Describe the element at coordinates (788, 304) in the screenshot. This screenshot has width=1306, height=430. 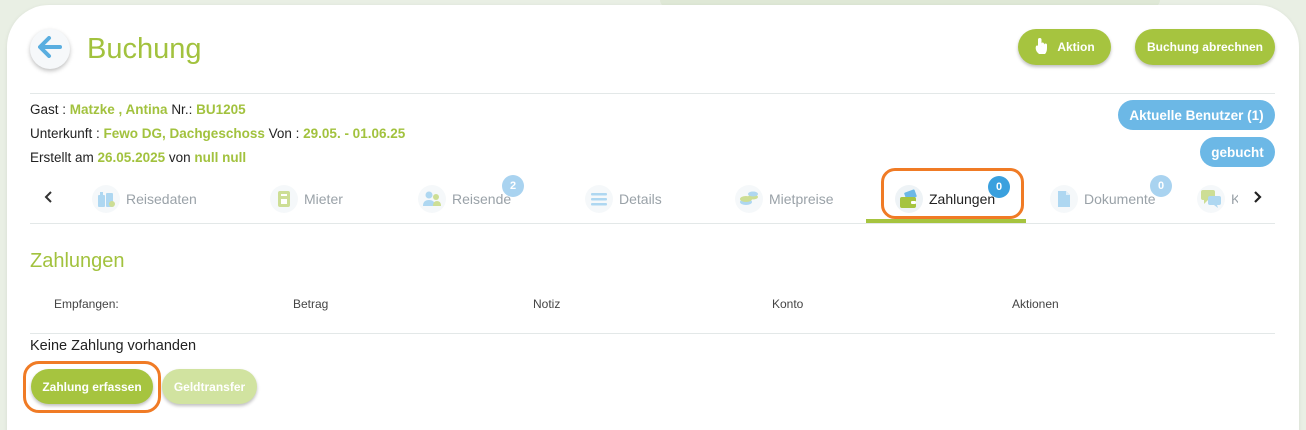
I see `column-header-account: Konto` at that location.